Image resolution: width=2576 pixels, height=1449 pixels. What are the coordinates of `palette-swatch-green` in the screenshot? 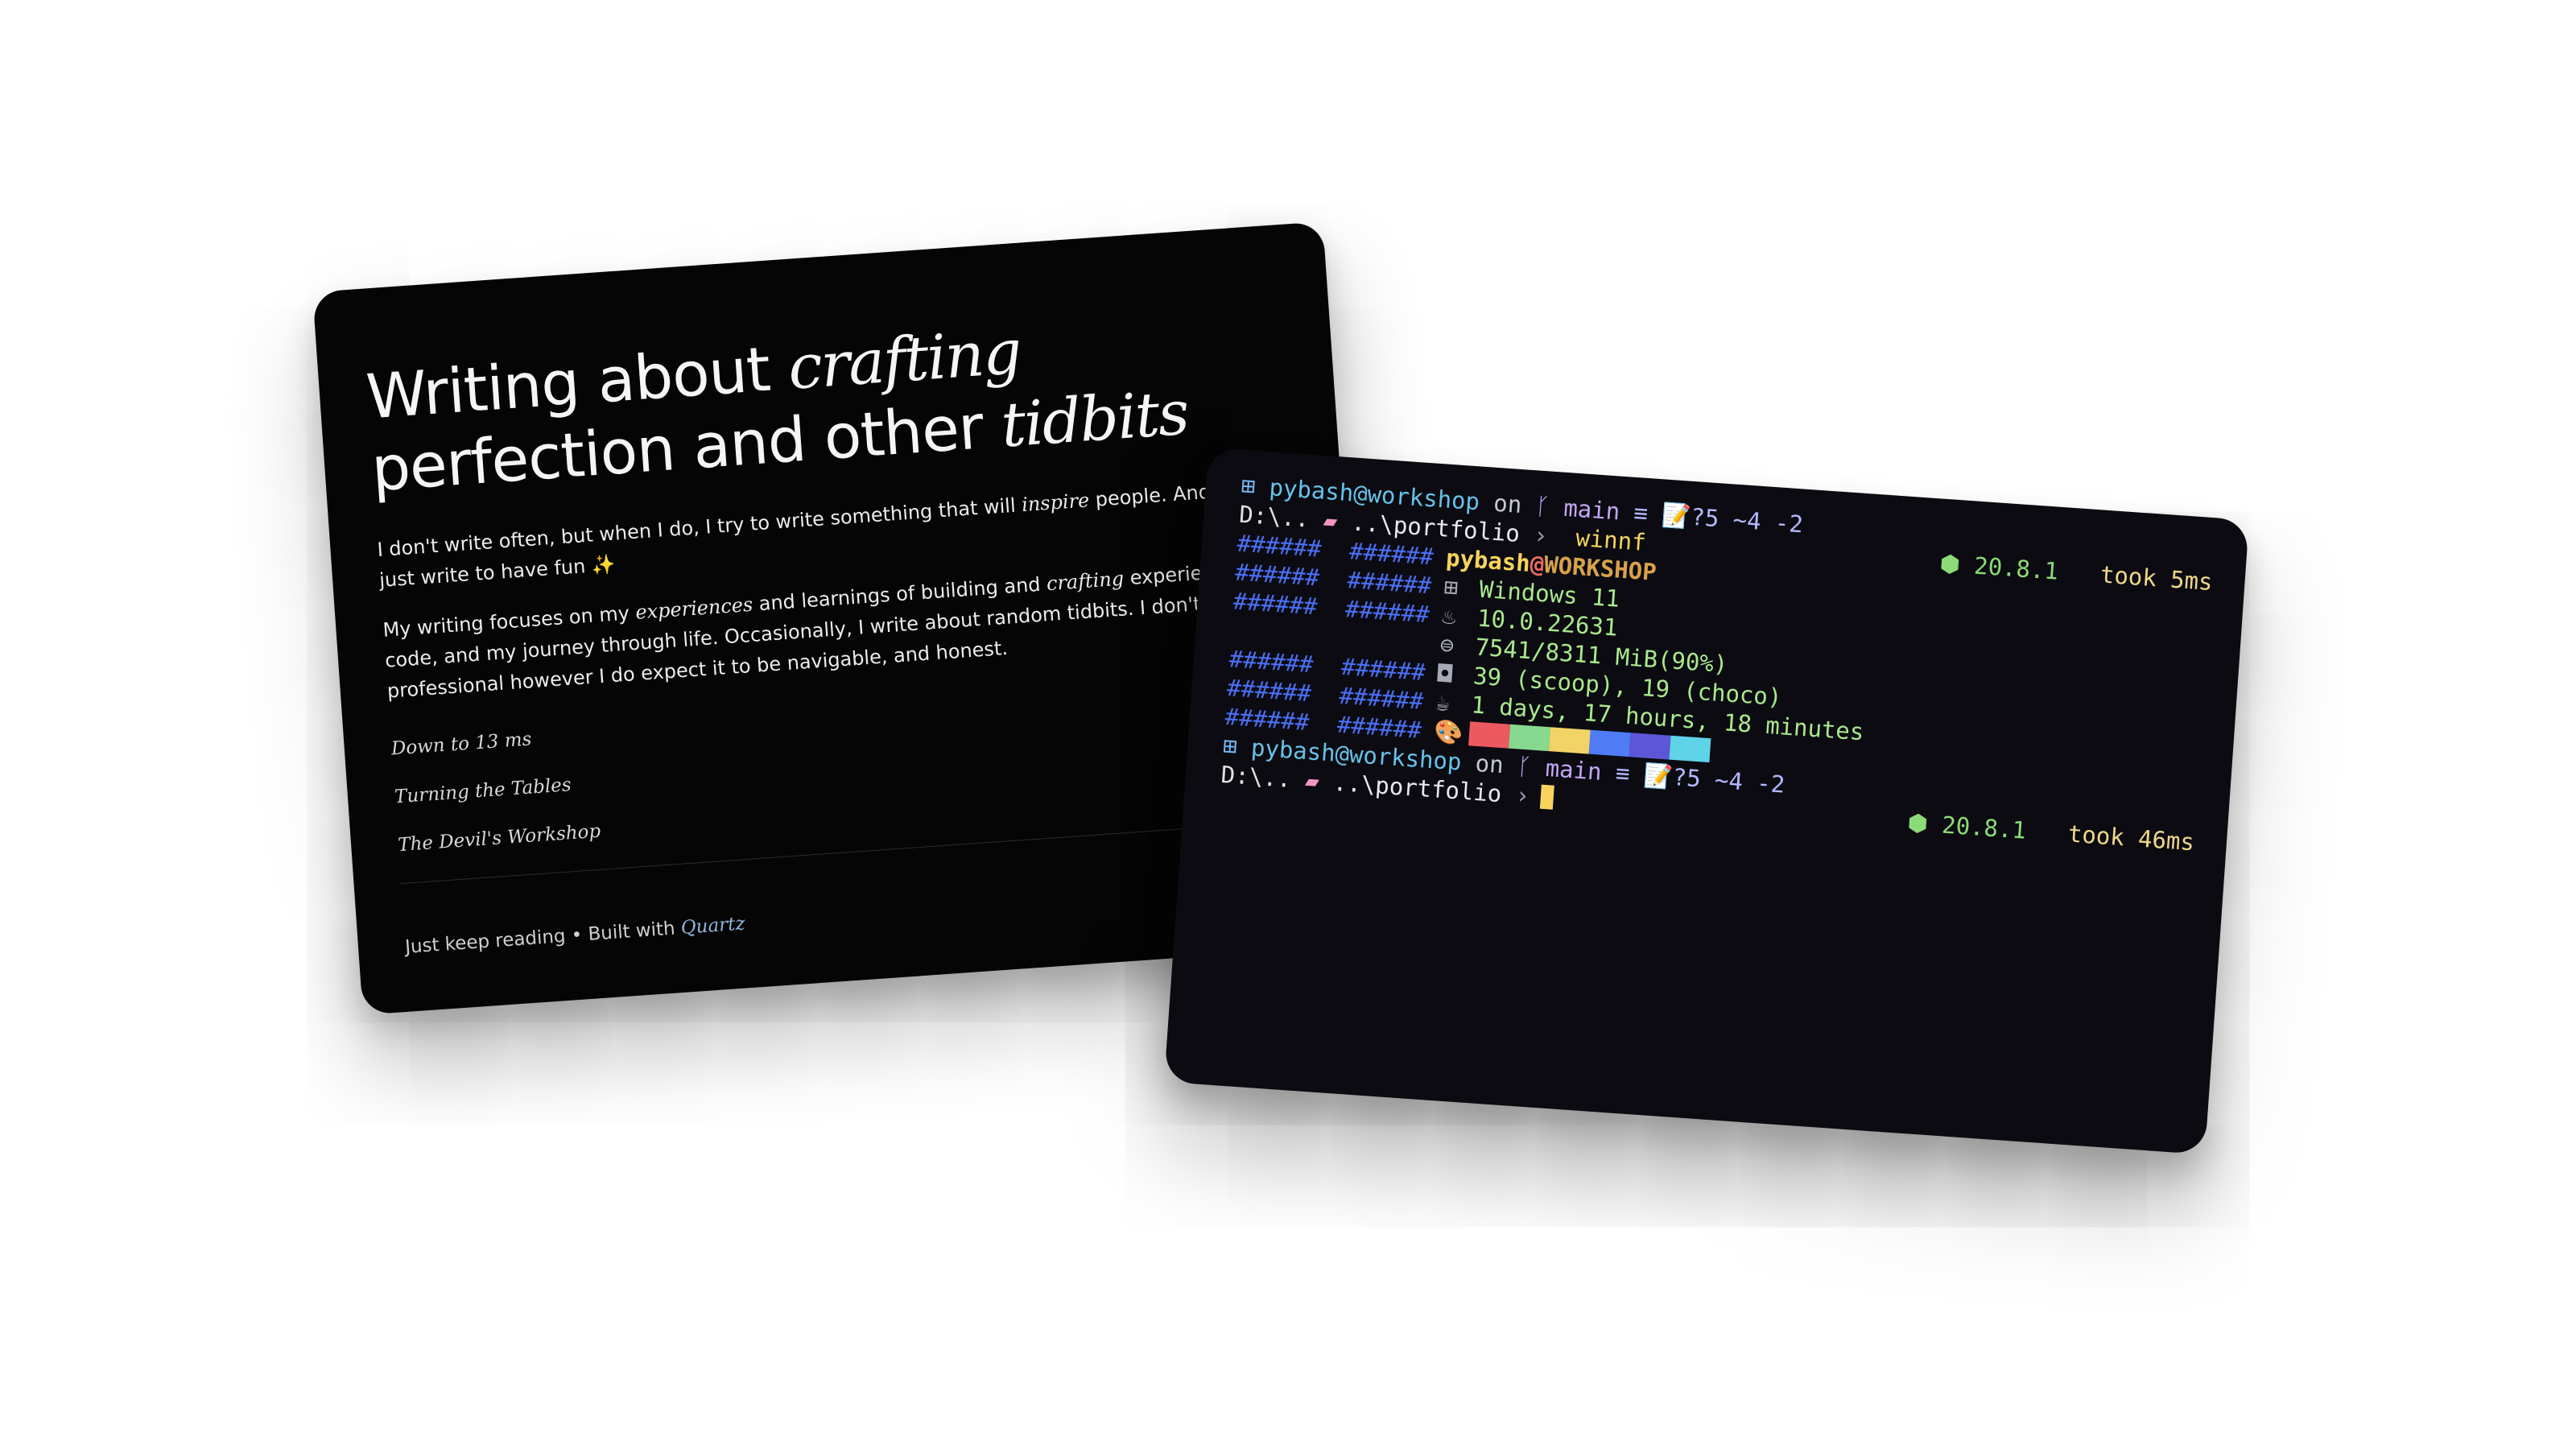 It's located at (1529, 738).